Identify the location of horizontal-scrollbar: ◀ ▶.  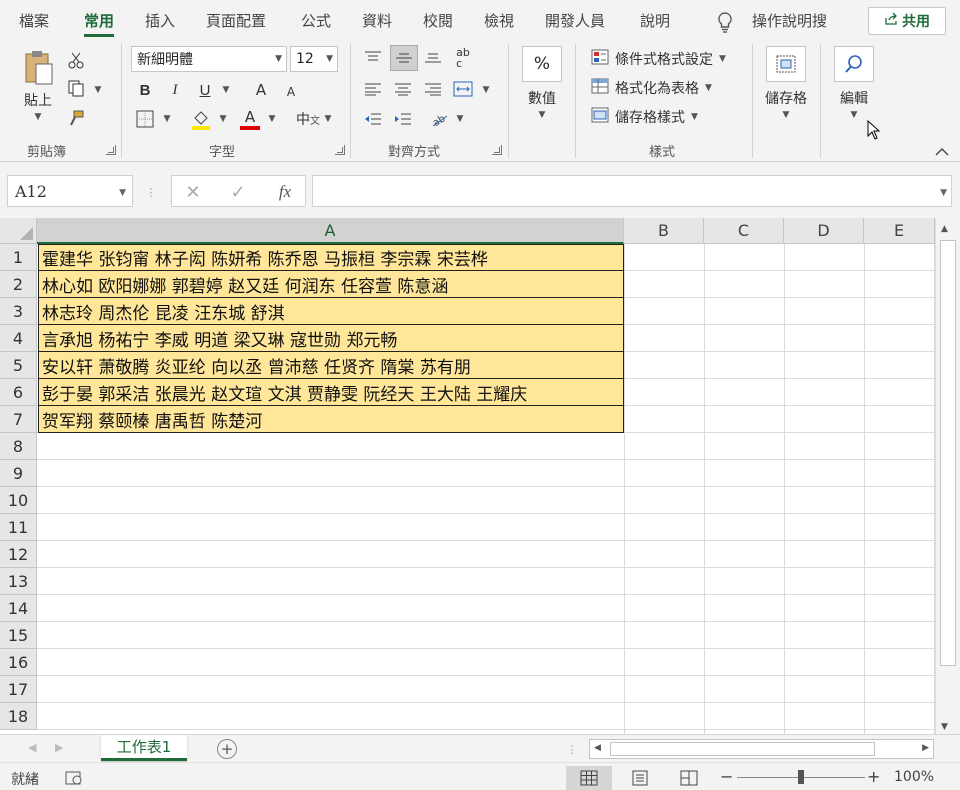
(761, 749).